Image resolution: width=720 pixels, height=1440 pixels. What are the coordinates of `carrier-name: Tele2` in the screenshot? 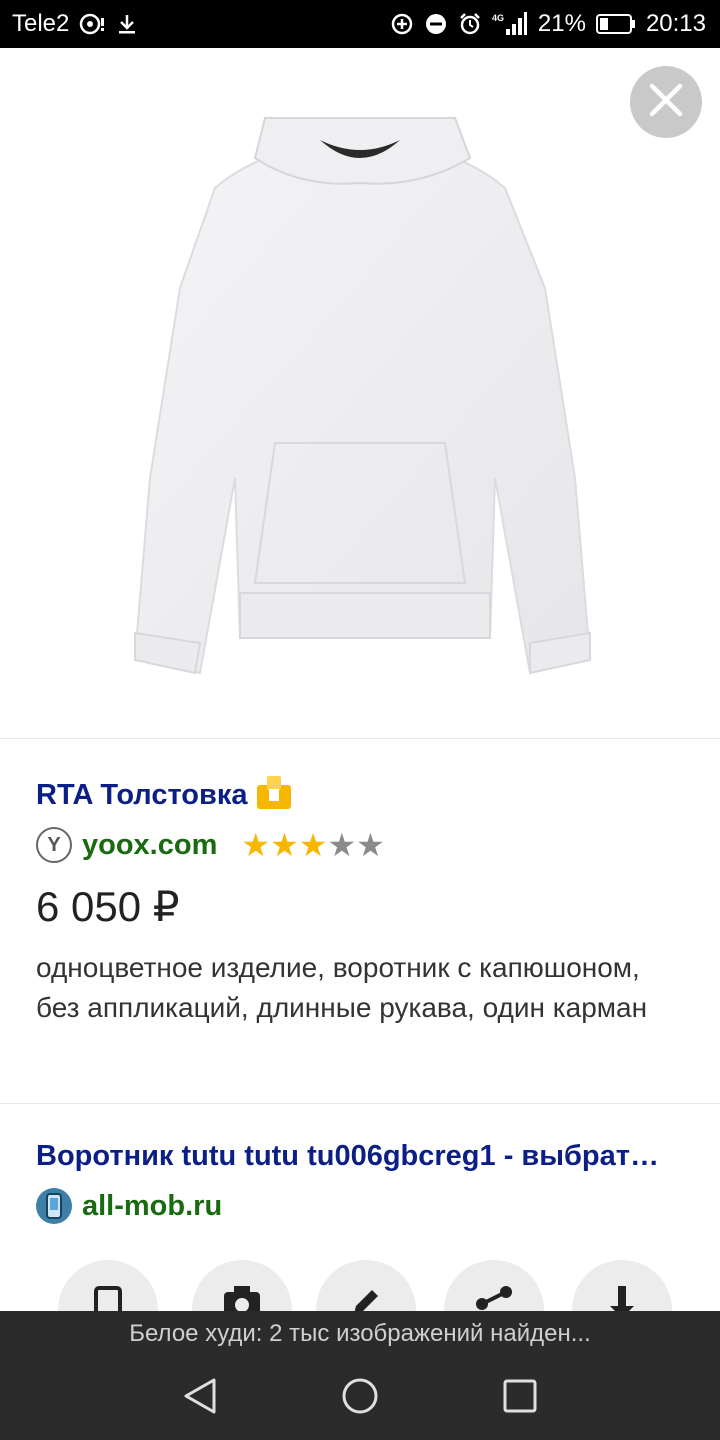 It's located at (41, 23).